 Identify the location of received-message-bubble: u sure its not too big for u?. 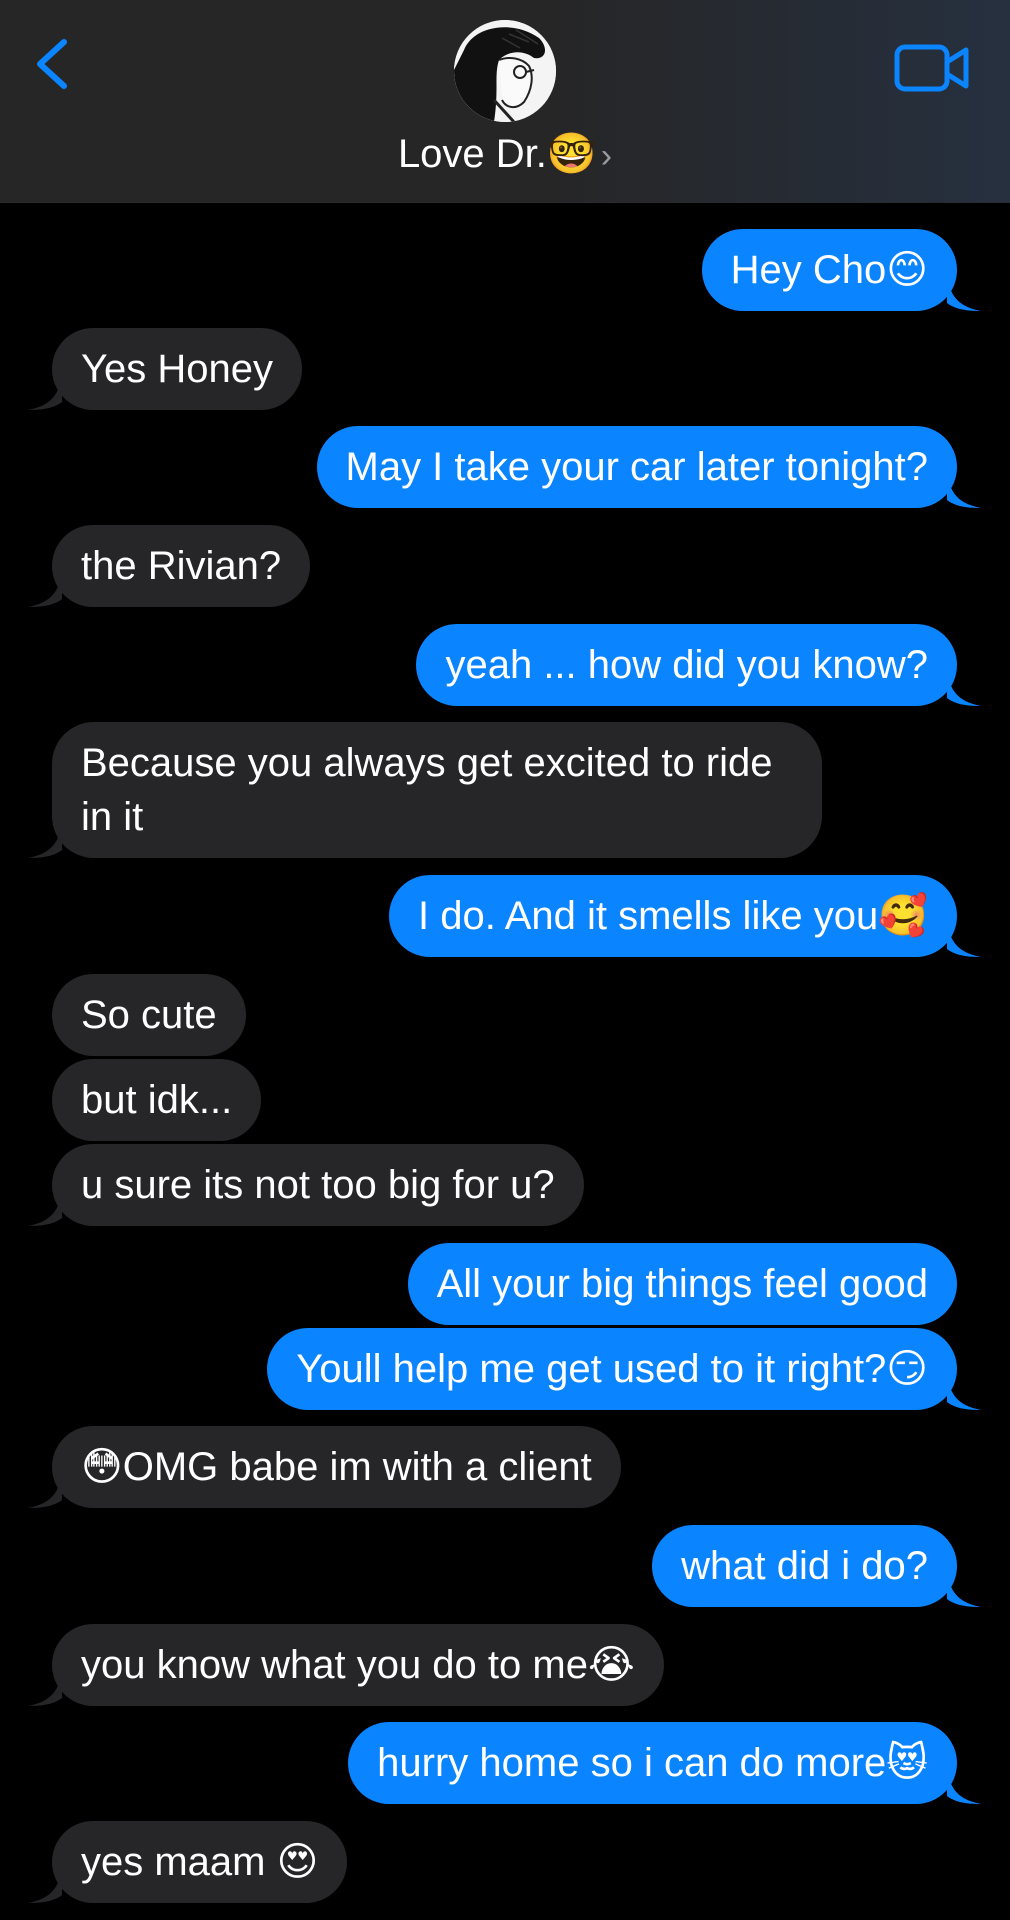
(306, 1185).